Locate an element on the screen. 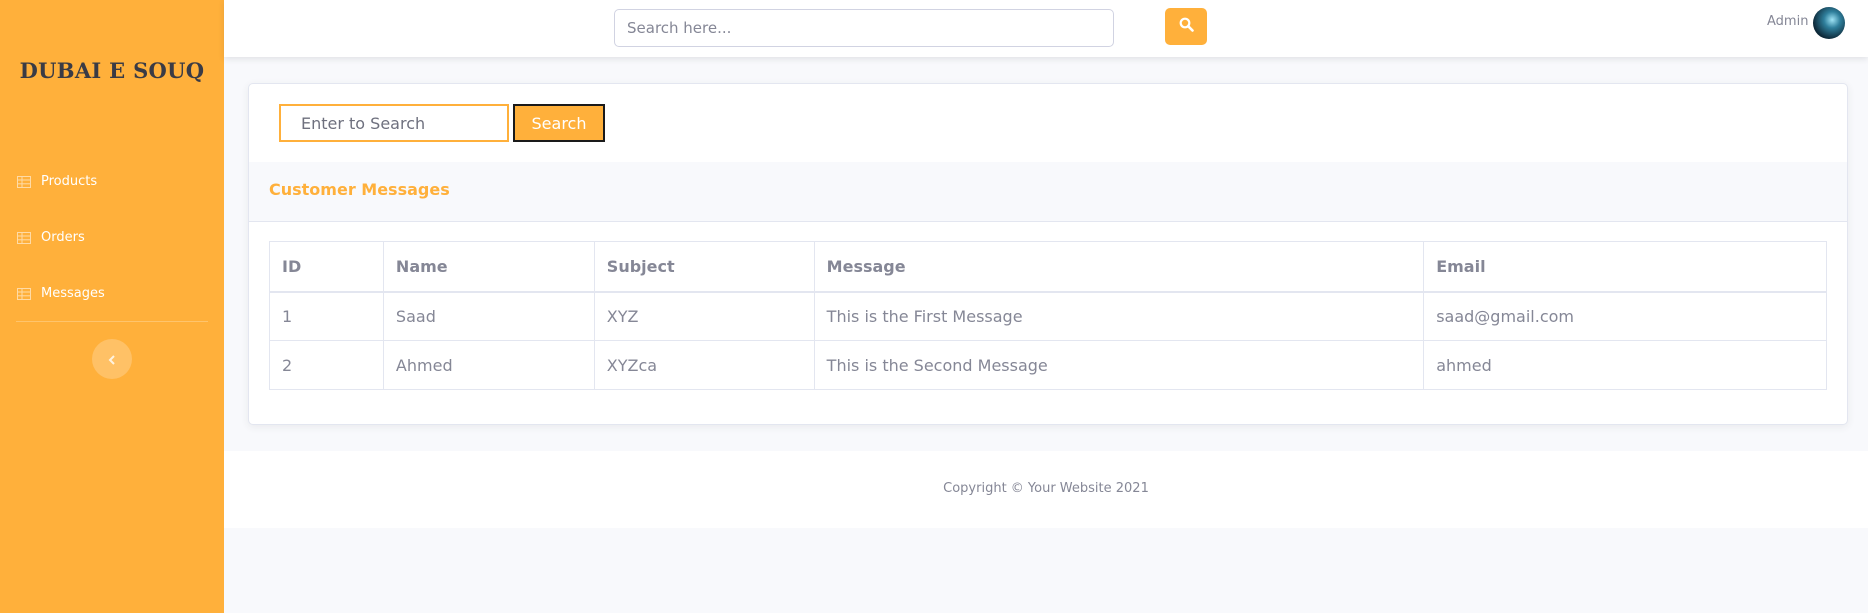 This screenshot has width=1868, height=613. cell-name: Ahmed is located at coordinates (488, 365).